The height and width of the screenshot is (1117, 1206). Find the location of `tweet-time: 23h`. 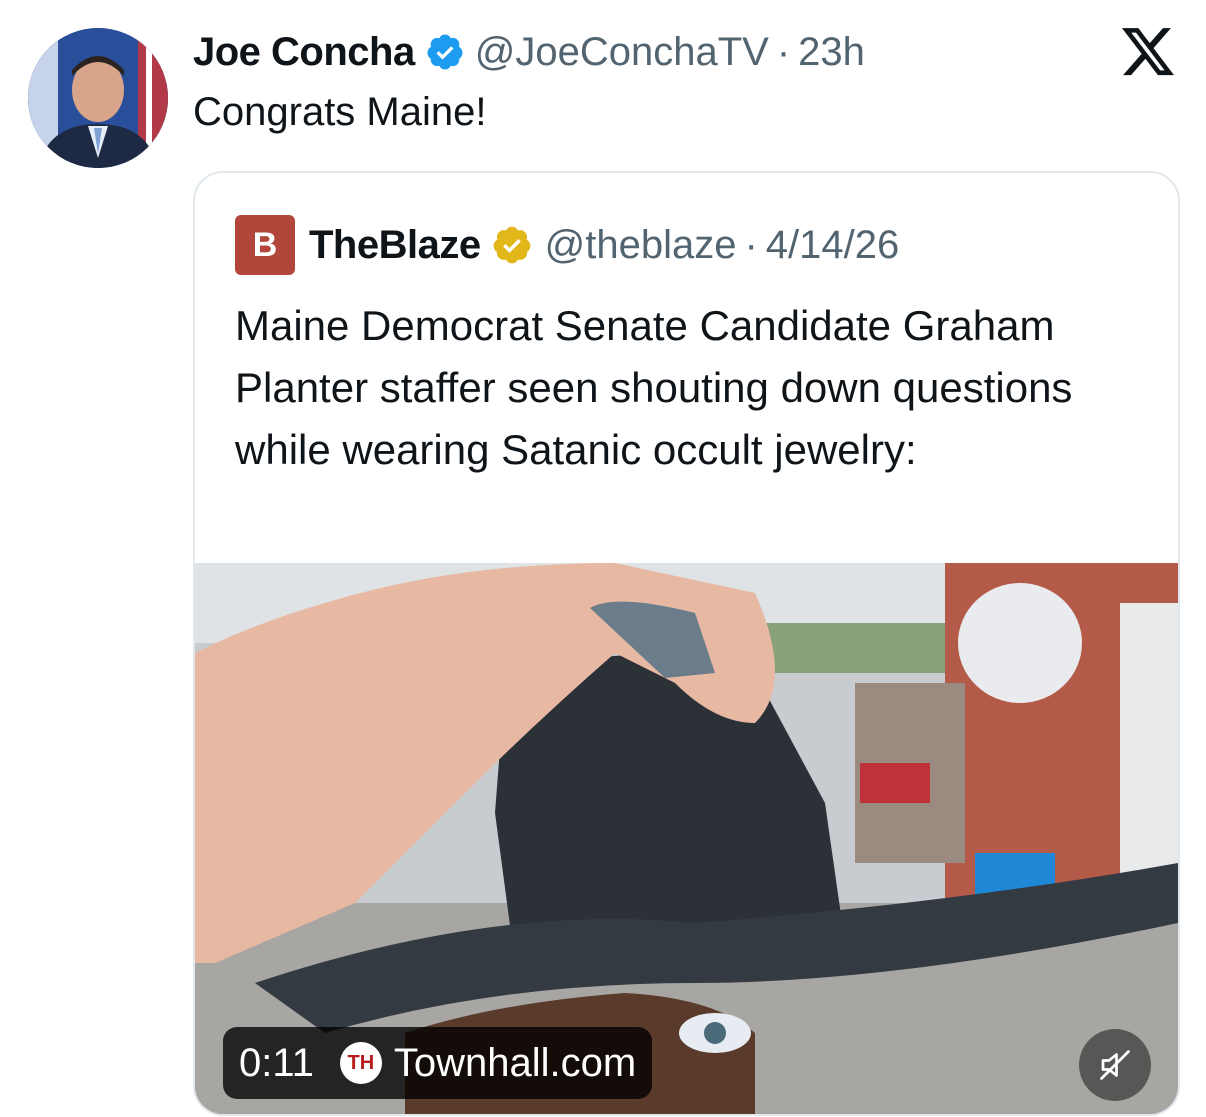

tweet-time: 23h is located at coordinates (831, 52).